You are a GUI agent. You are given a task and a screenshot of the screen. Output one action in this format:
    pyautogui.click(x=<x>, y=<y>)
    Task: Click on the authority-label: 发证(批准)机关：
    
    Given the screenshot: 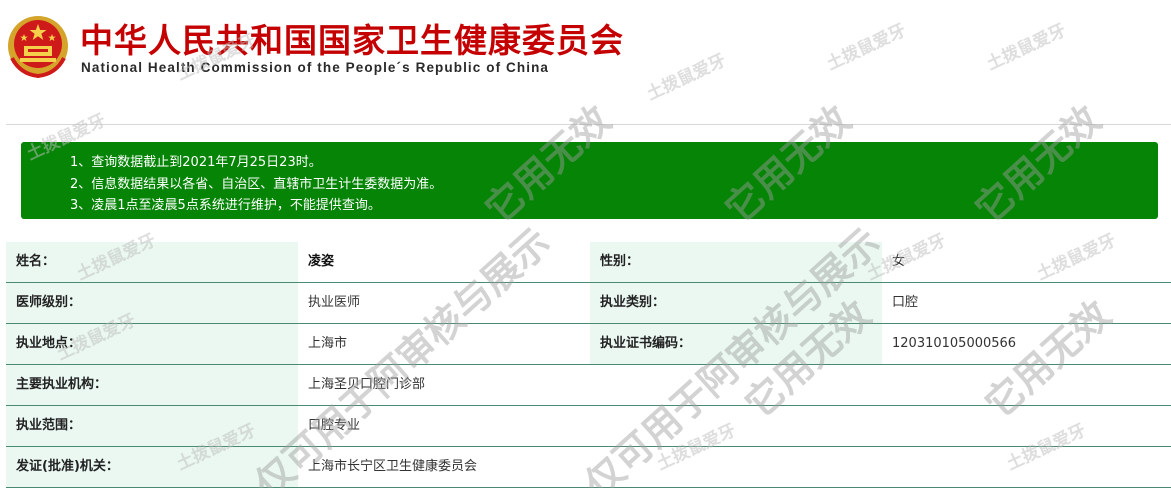 What is the action you would take?
    pyautogui.click(x=152, y=467)
    